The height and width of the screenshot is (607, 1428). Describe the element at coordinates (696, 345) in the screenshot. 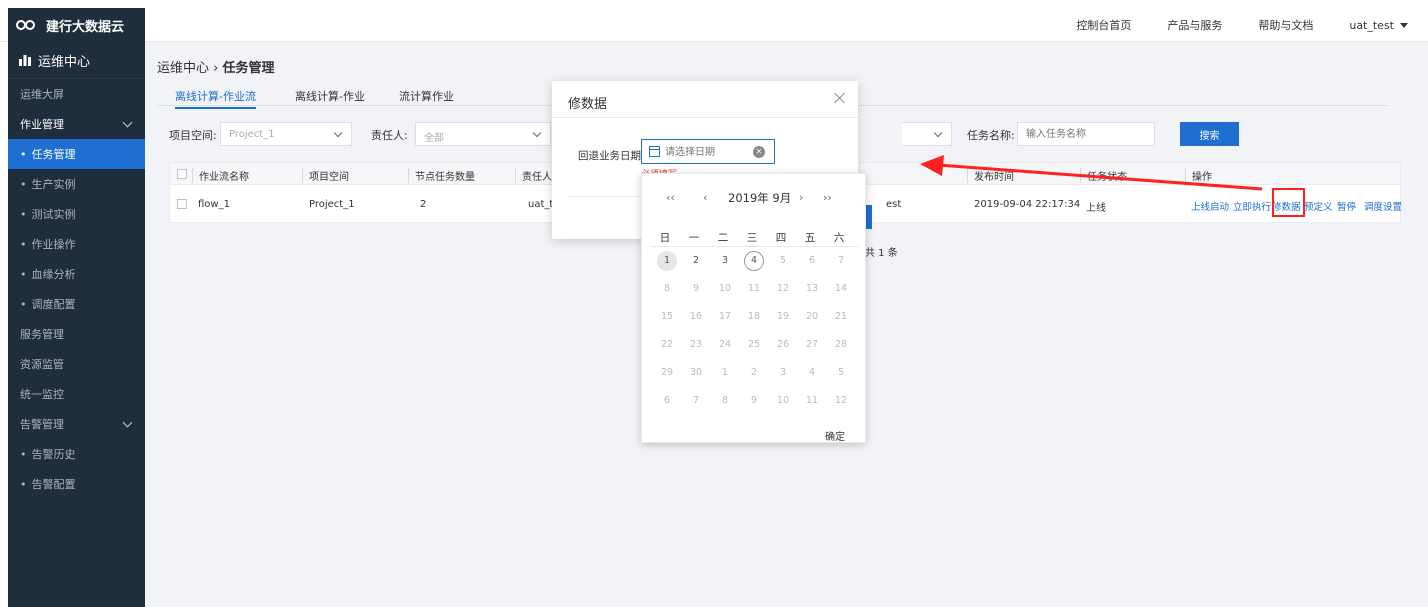

I see `calendar-day: 23` at that location.